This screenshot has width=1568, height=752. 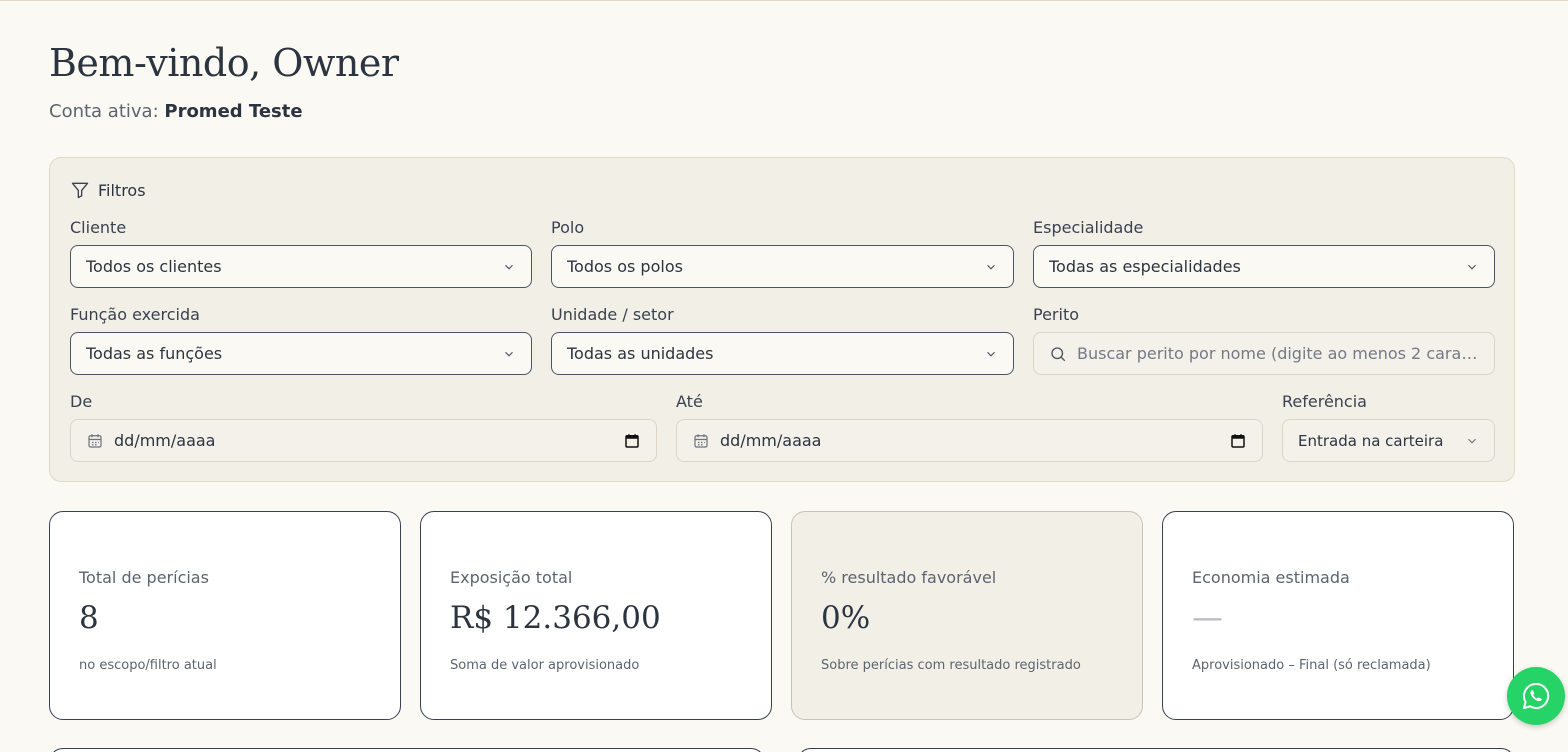 What do you see at coordinates (1058, 353) in the screenshot?
I see `search-icon` at bounding box center [1058, 353].